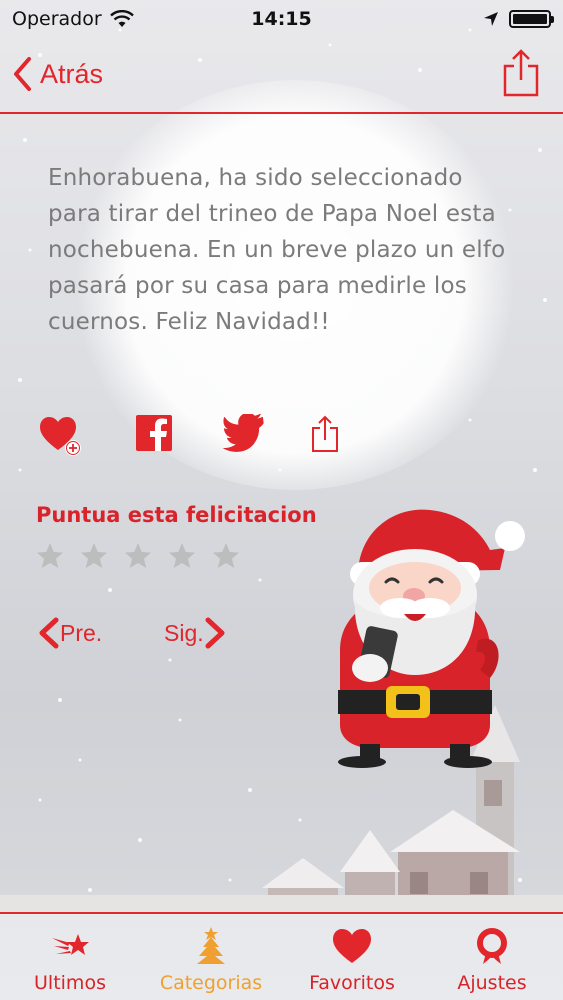  What do you see at coordinates (431, 638) in the screenshot?
I see `santa-claus-illustration` at bounding box center [431, 638].